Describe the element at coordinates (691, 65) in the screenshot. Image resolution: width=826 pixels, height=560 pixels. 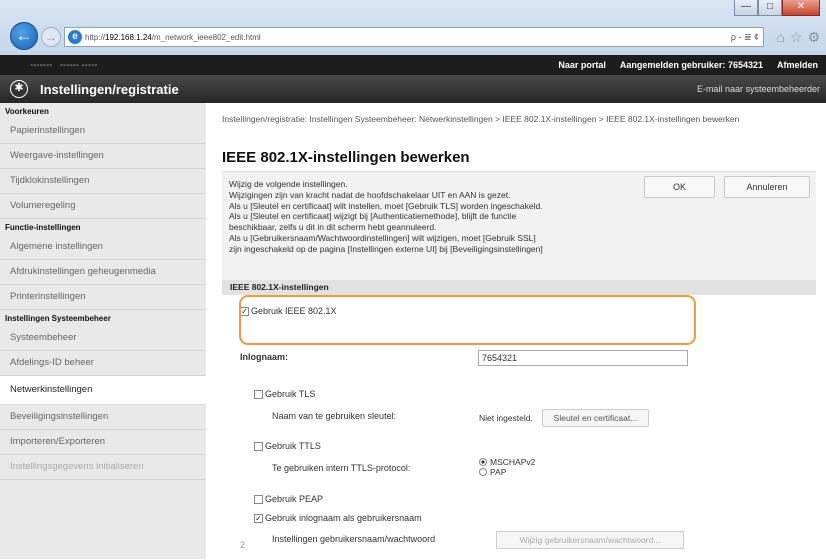
I see `logged-in-user: Aangemelden gebruiker: 7654321` at that location.